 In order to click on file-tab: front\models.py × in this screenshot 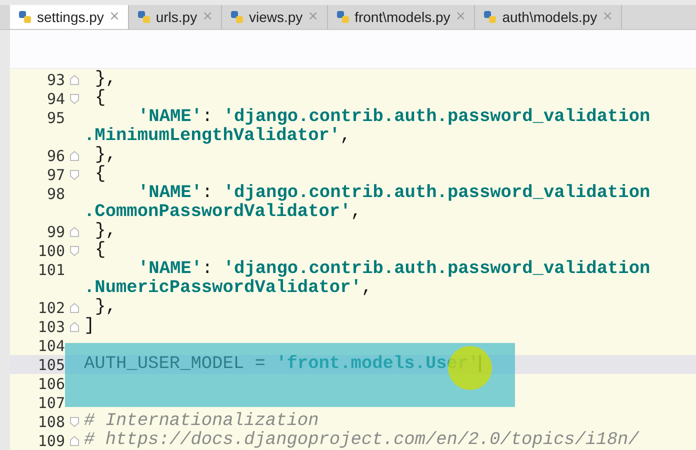, I will do `click(402, 17)`.